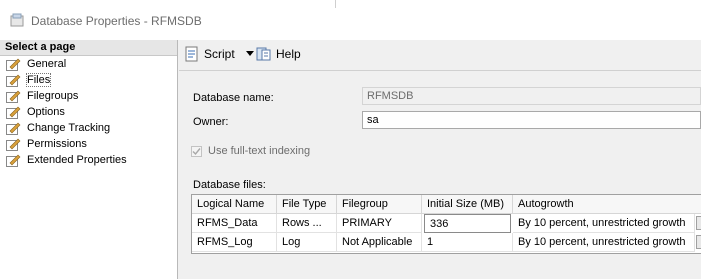  Describe the element at coordinates (229, 185) in the screenshot. I see `database-files-label: Database files:` at that location.